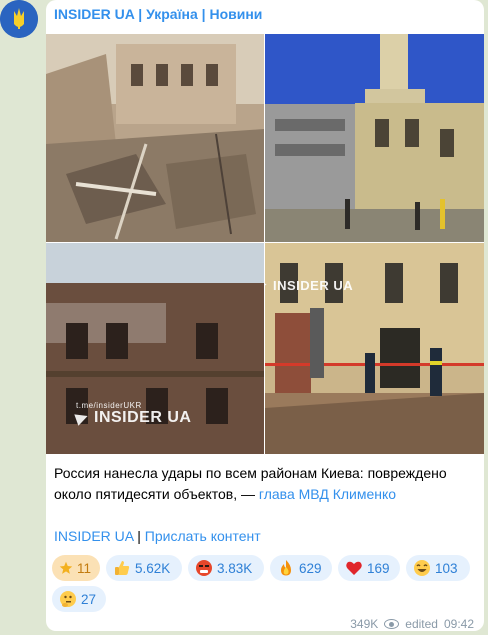 The image size is (488, 635). Describe the element at coordinates (458, 624) in the screenshot. I see `message-time: 09:42` at that location.